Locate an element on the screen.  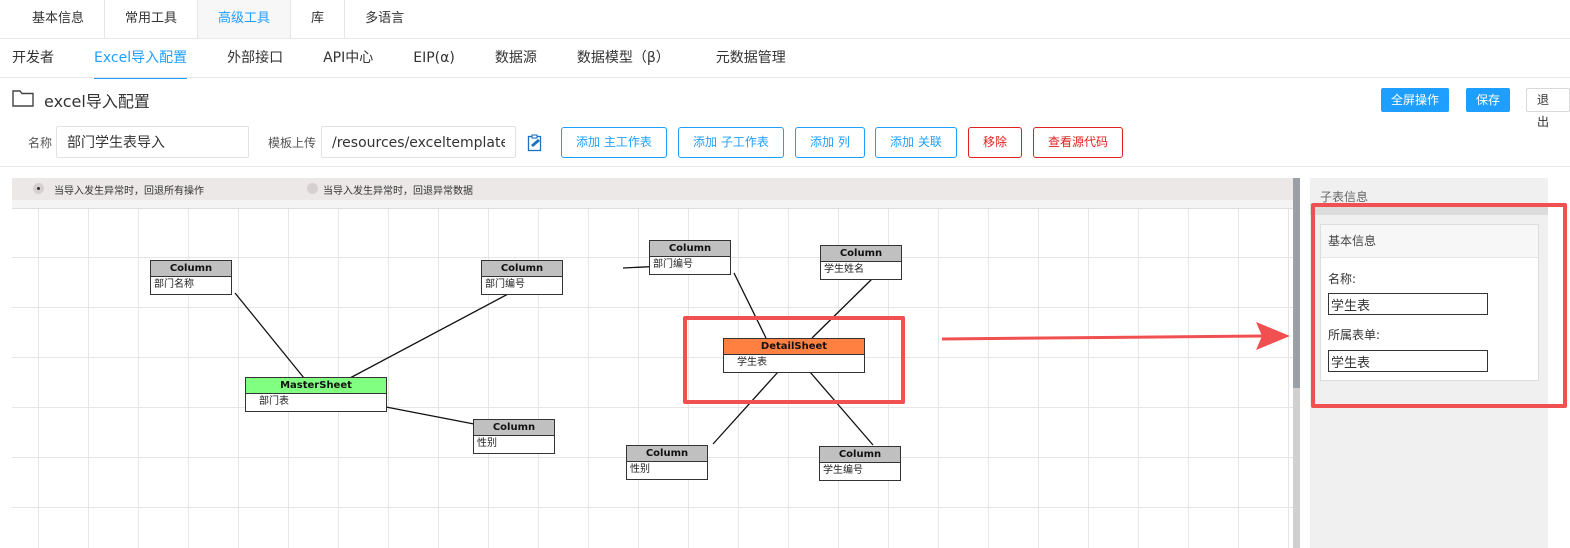
upload-icon is located at coordinates (535, 143).